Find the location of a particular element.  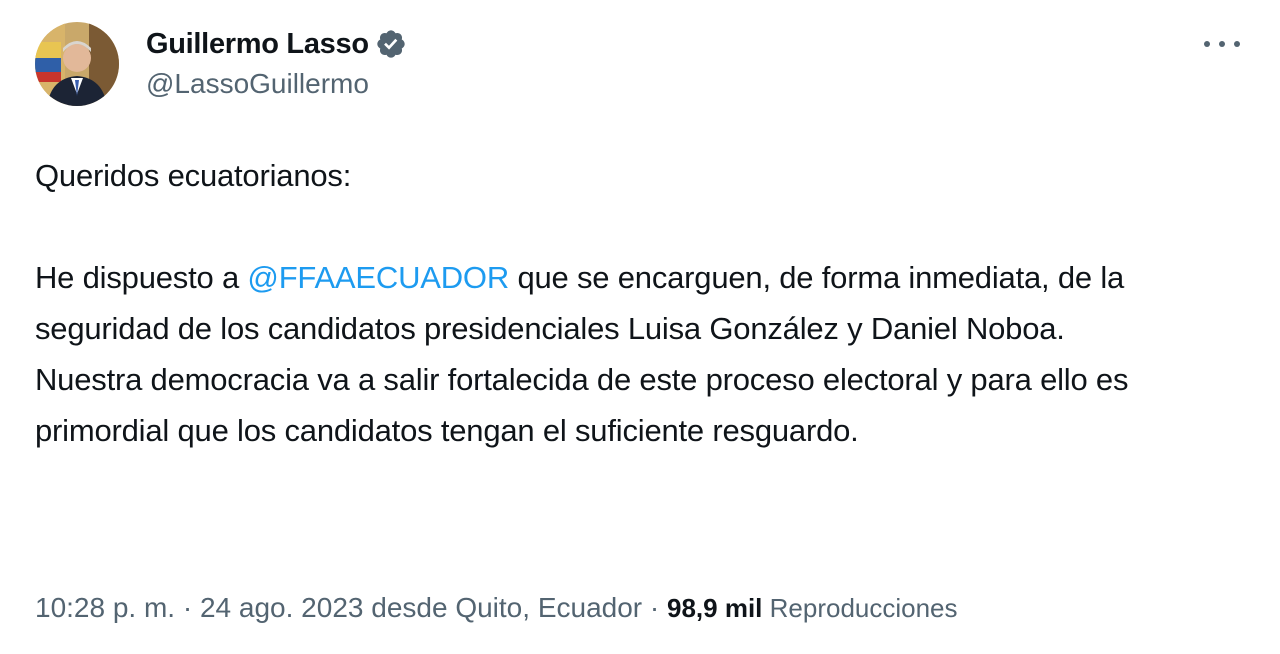

author-name-row: Guillermo Lasso is located at coordinates (276, 44).